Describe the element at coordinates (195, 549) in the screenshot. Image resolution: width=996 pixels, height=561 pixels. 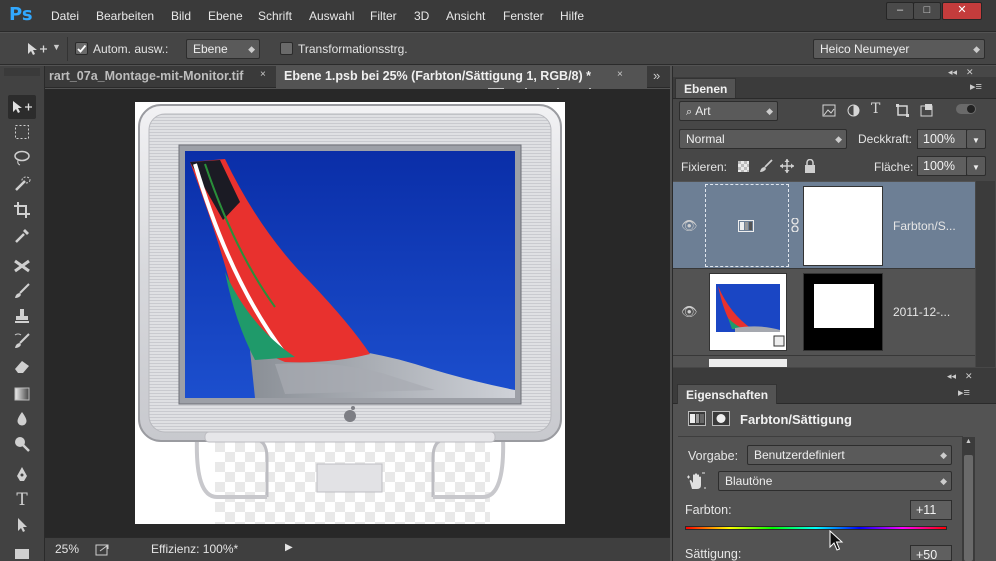
I see `status-info: Effizienz: 100%*` at that location.